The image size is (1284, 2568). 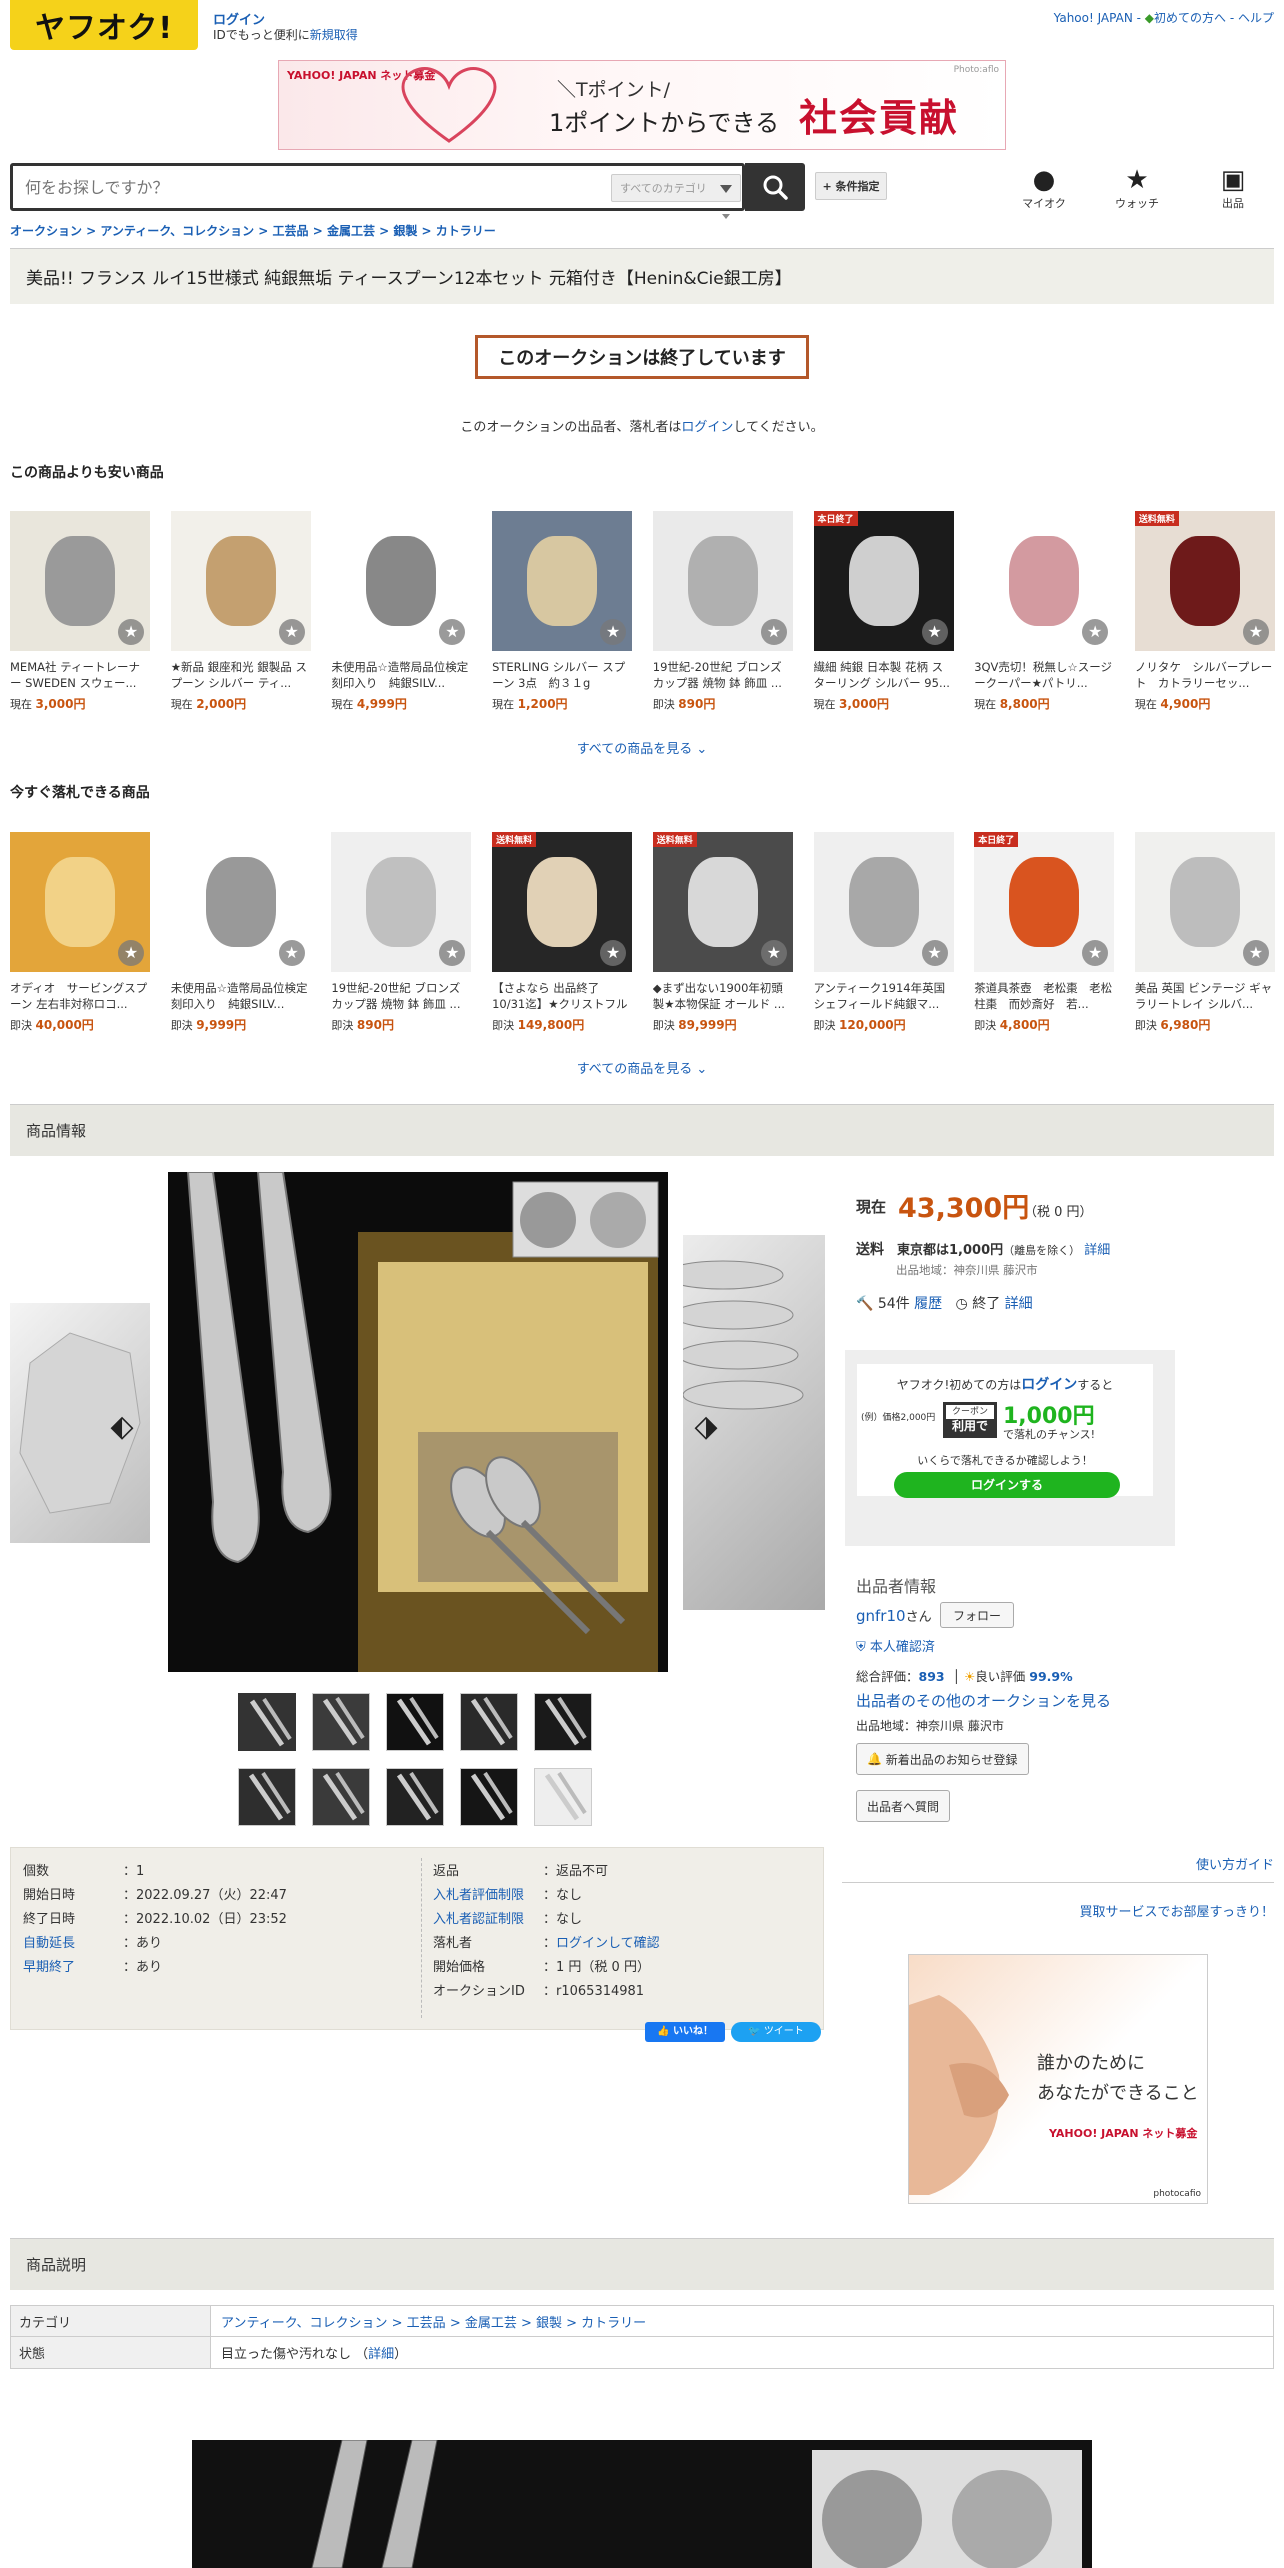 I want to click on ending-see-all: すべての商品を見る ⌄, so click(x=642, y=1067).